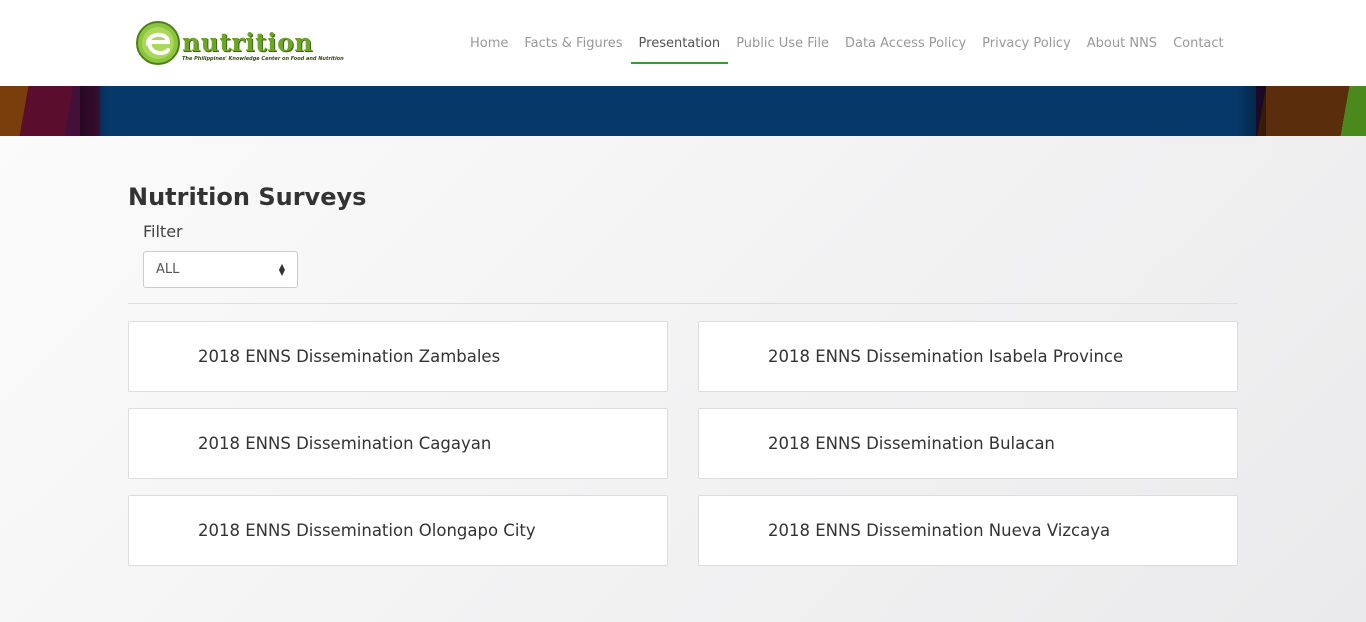 This screenshot has width=1366, height=622. I want to click on survey-card-isabela: 2018 ENNS Dissemination Isabela Province, so click(968, 356).